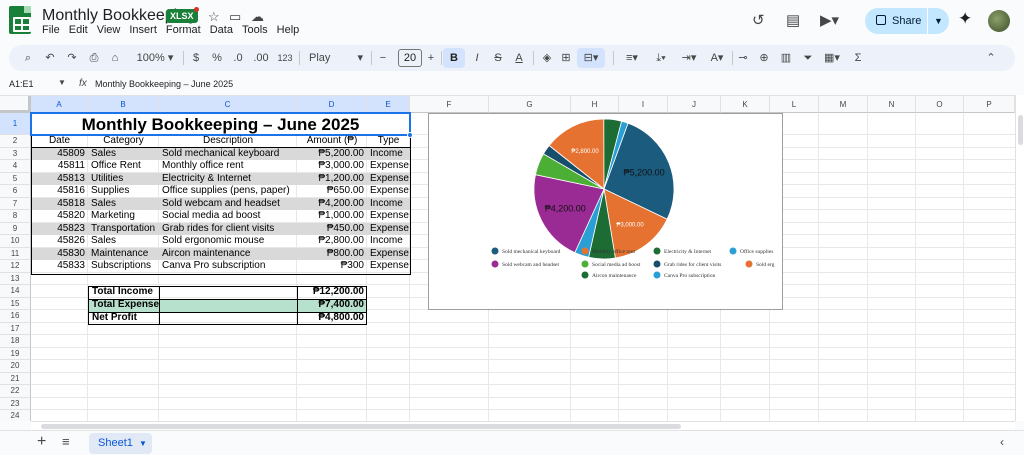  What do you see at coordinates (335, 58) in the screenshot?
I see `font-select: Play ▾` at bounding box center [335, 58].